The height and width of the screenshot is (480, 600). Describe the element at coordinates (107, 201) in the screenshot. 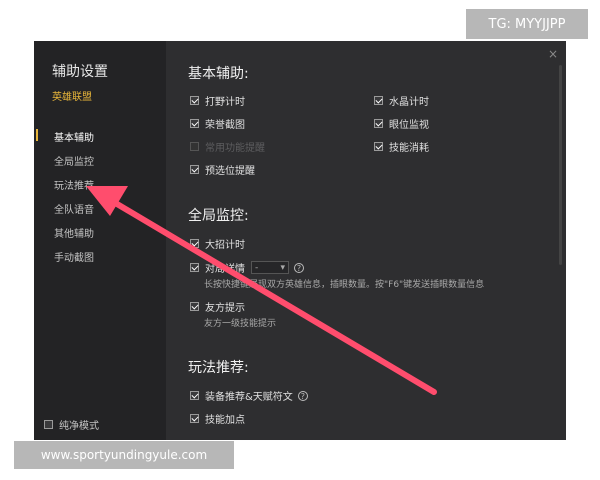

I see `arrow-head` at that location.